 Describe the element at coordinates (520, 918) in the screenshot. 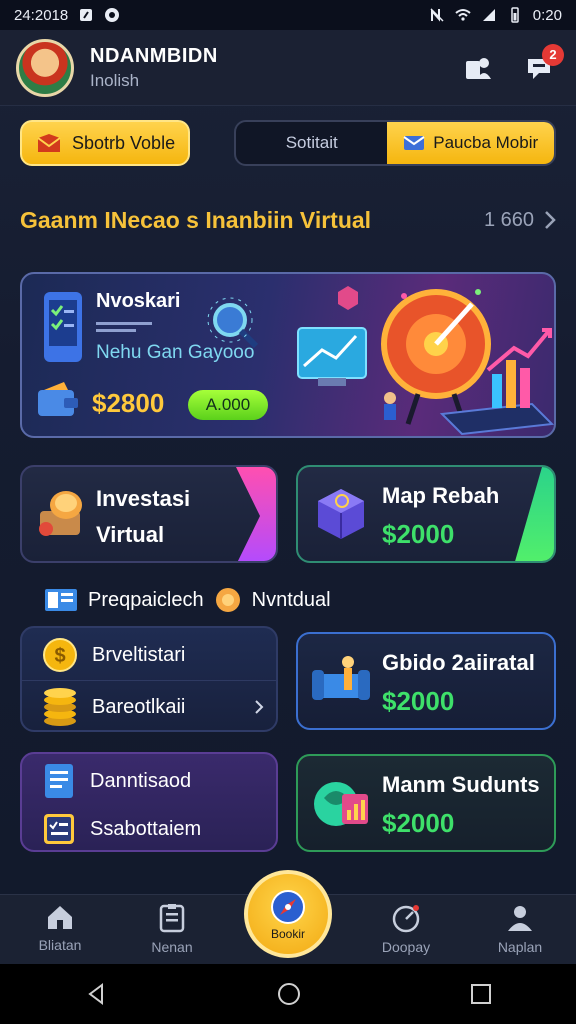

I see `user-icon` at that location.